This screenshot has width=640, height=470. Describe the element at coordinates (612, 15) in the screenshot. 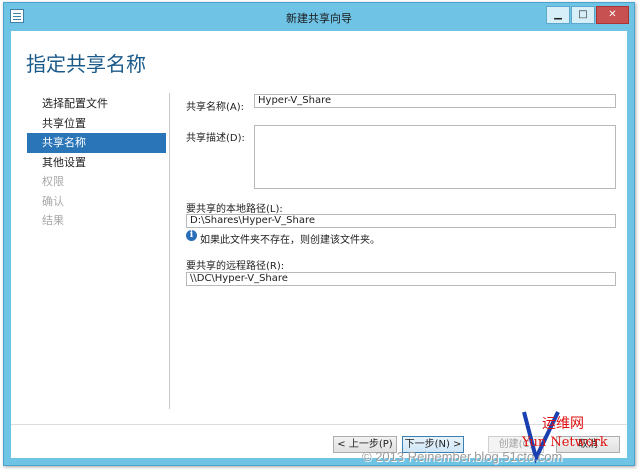

I see `close-button: ✕` at that location.